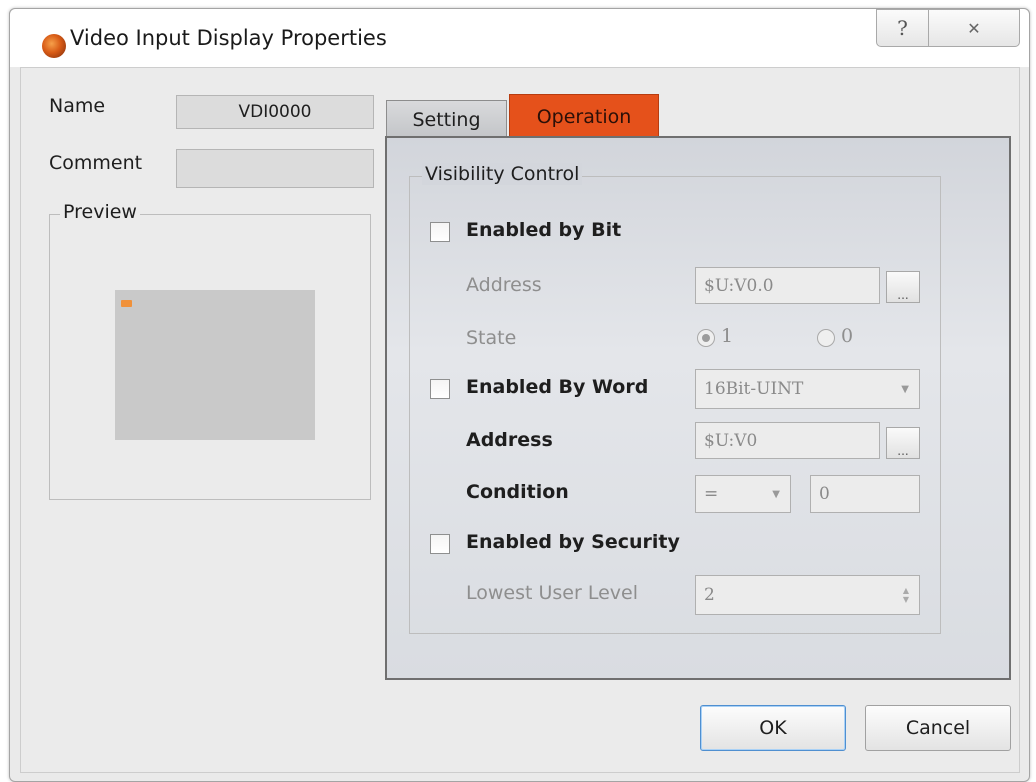  Describe the element at coordinates (584, 116) in the screenshot. I see `tab-operation: Operation` at that location.